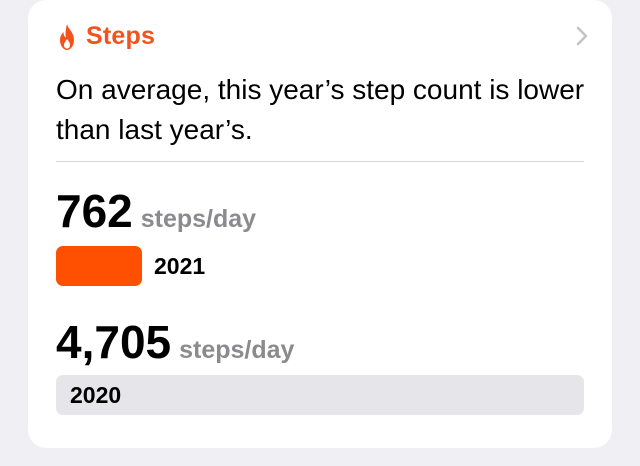 The height and width of the screenshot is (466, 640). What do you see at coordinates (320, 161) in the screenshot?
I see `divider` at bounding box center [320, 161].